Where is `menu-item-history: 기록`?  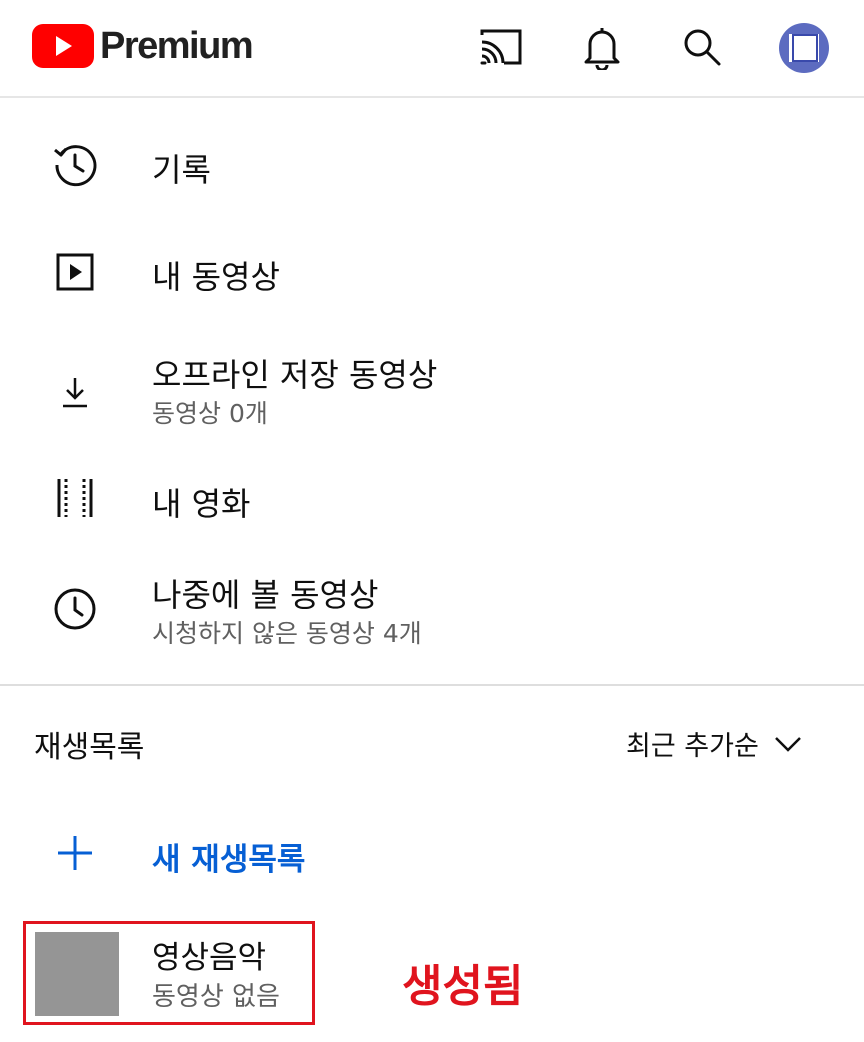
menu-item-history: 기록 is located at coordinates (432, 165).